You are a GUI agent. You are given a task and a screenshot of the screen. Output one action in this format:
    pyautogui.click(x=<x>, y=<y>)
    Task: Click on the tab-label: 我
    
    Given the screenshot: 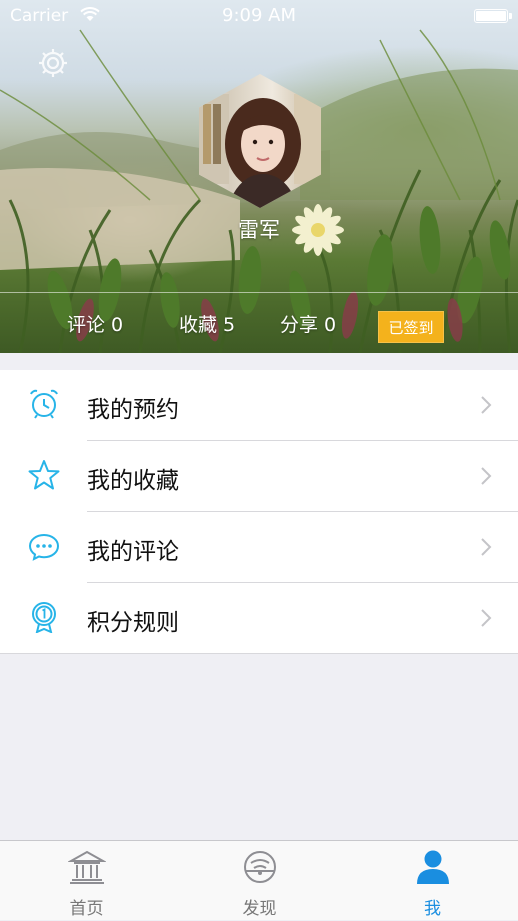 What is the action you would take?
    pyautogui.click(x=432, y=909)
    